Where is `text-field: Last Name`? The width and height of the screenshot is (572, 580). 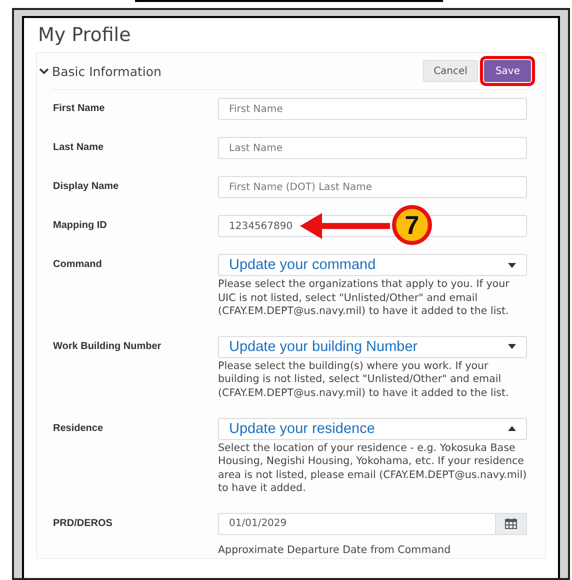 text-field: Last Name is located at coordinates (372, 148).